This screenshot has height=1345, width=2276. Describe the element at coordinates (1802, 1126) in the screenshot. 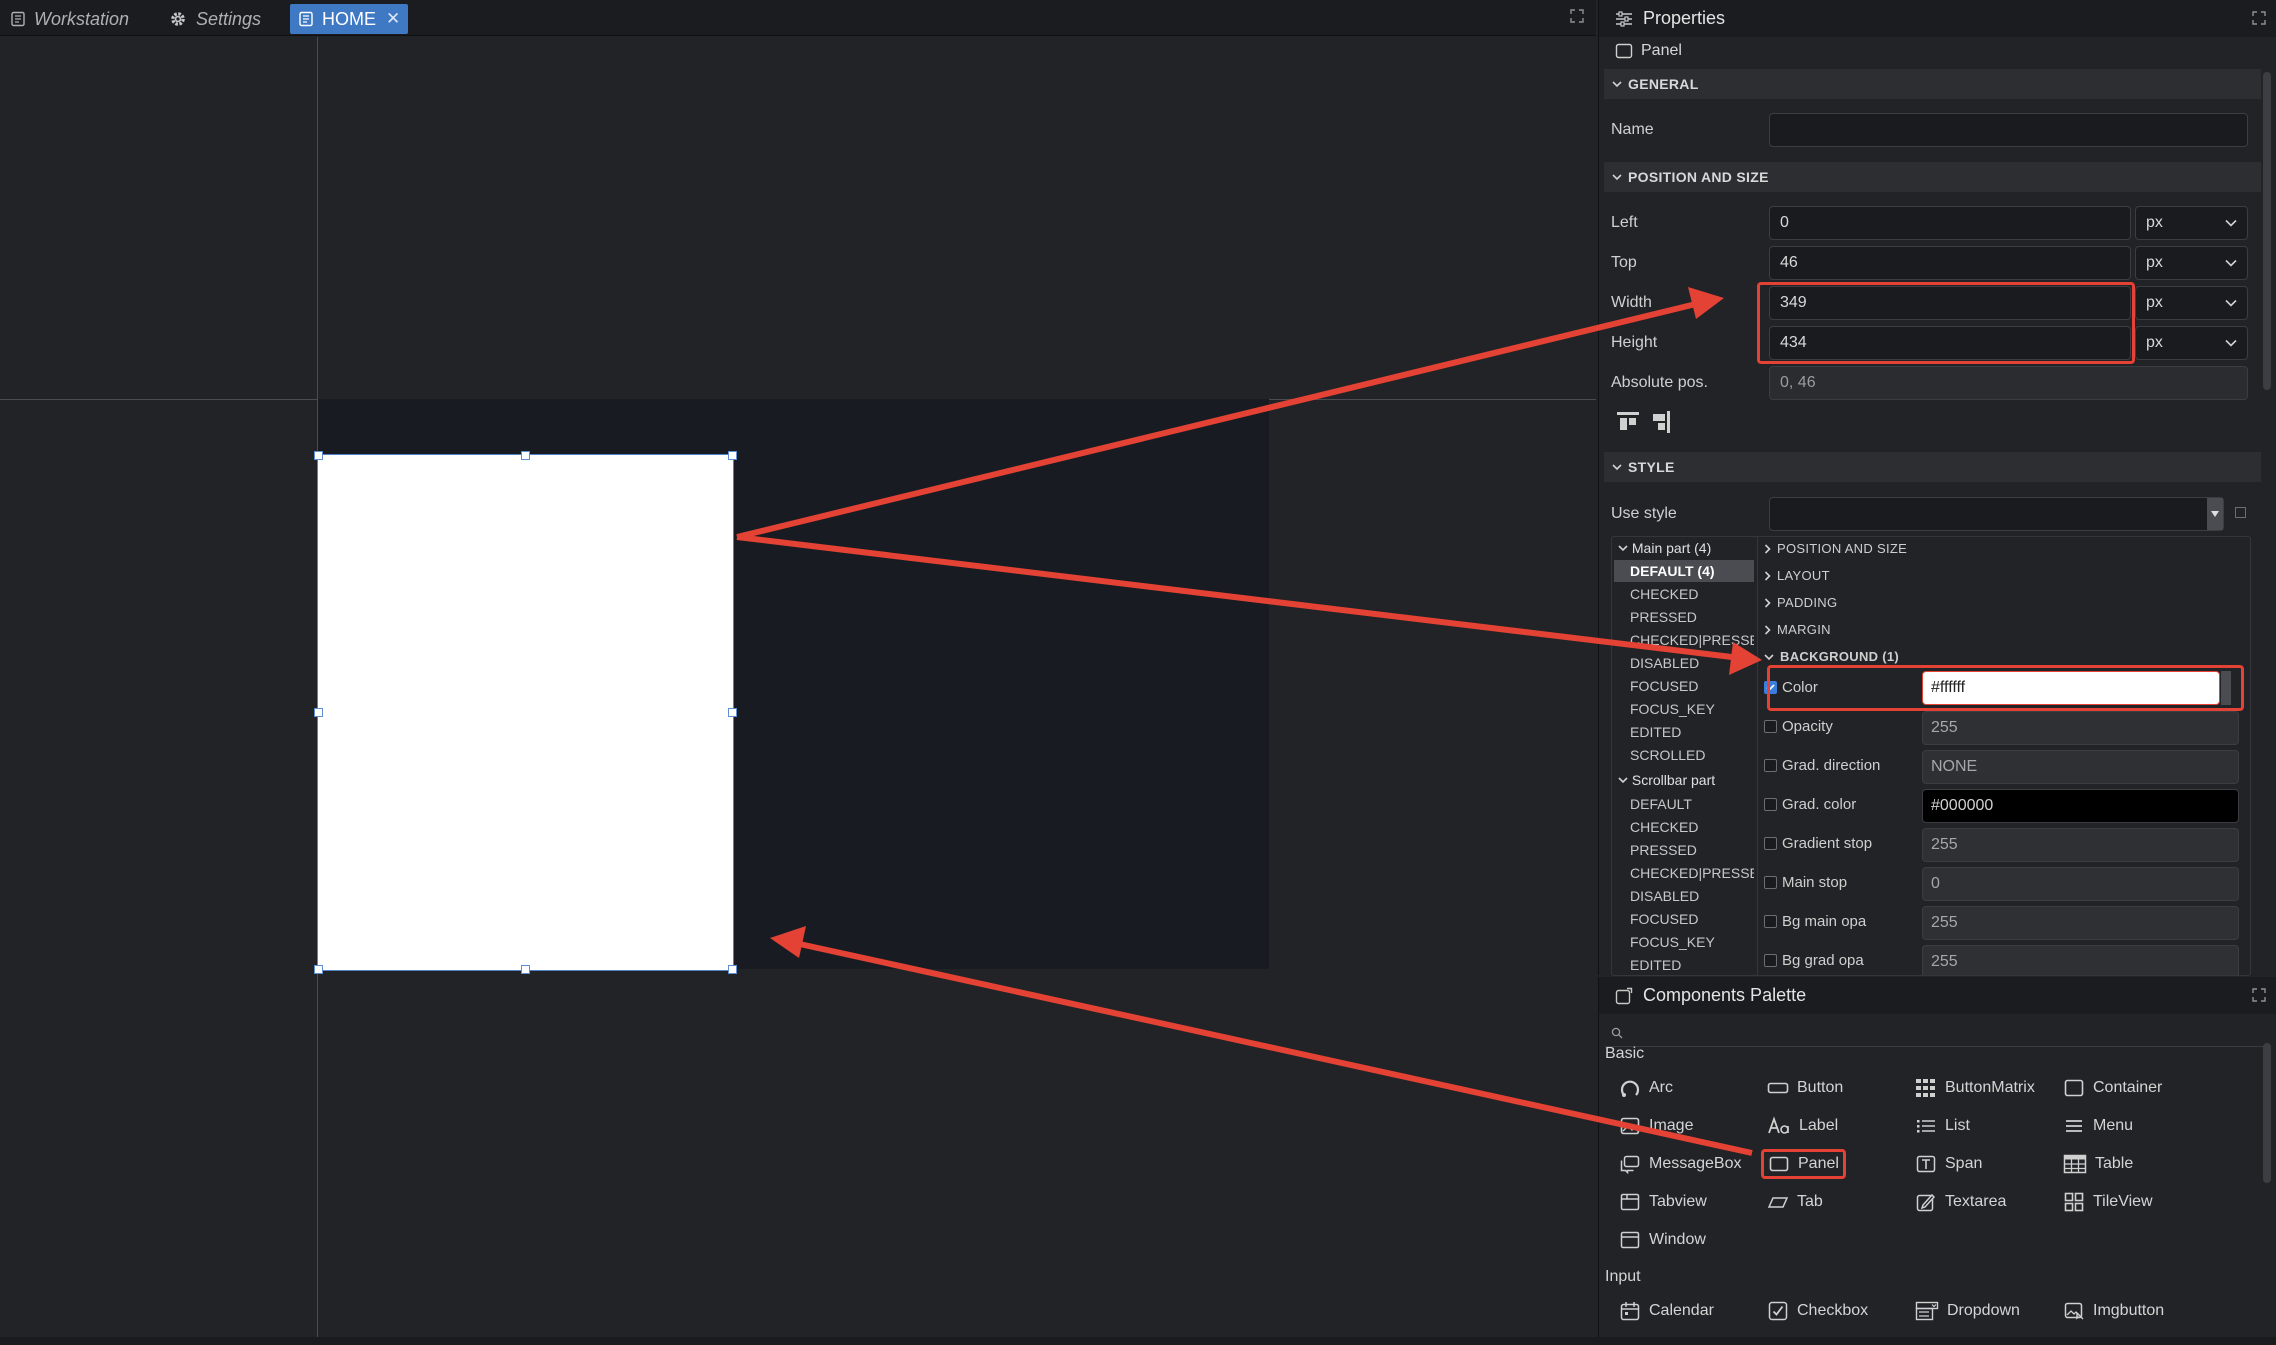

I see `palette-item-label-widget: Label` at that location.